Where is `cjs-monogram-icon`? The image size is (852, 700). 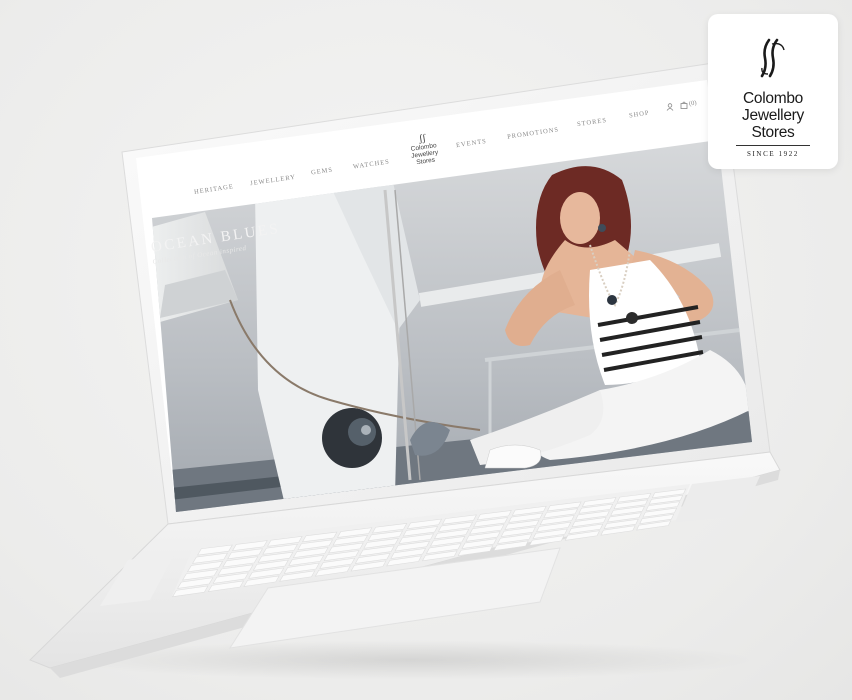
cjs-monogram-icon is located at coordinates (772, 58).